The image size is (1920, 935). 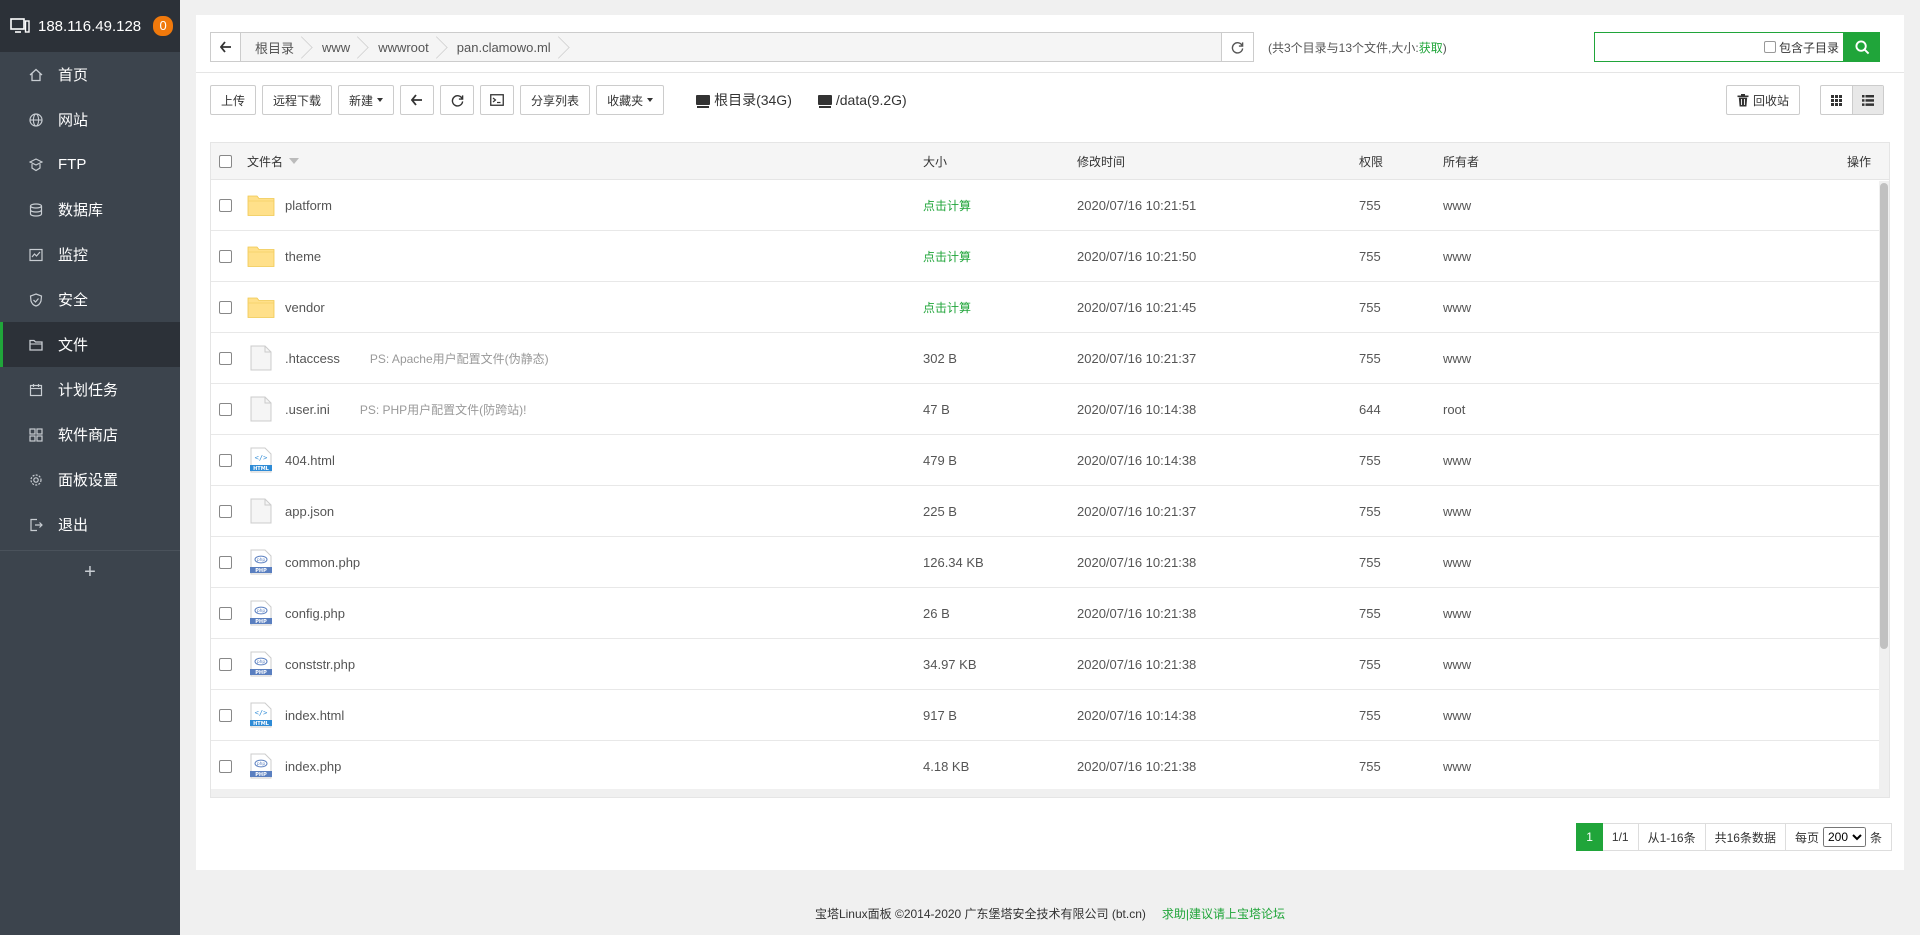 I want to click on table-row: platform 点击计算 2020/07/16 10:21:51 755 www, so click(x=1050, y=205).